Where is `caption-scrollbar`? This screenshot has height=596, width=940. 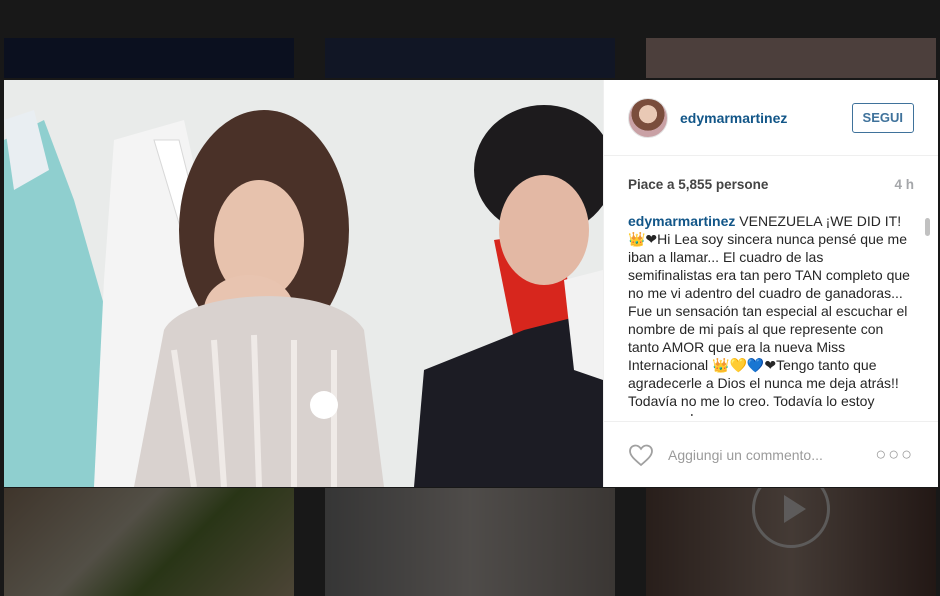 caption-scrollbar is located at coordinates (927, 227).